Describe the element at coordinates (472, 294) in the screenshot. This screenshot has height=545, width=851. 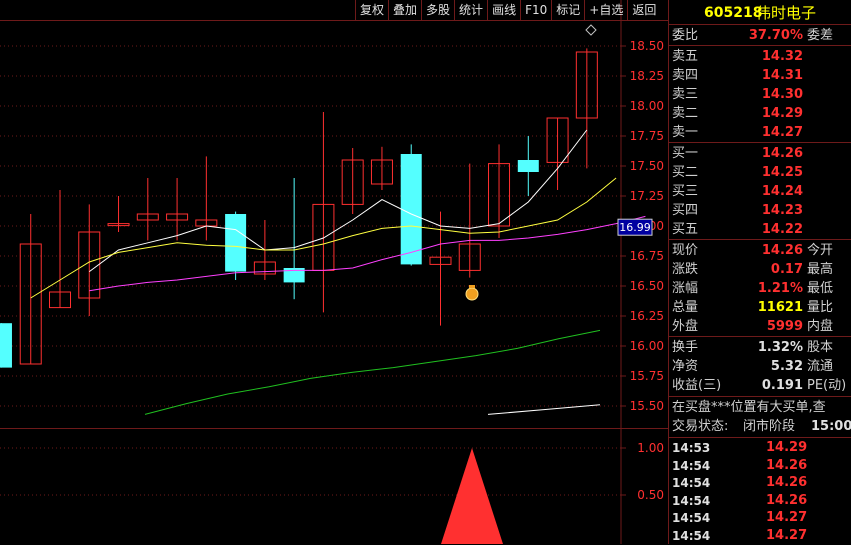
I see `money-bag-icon` at that location.